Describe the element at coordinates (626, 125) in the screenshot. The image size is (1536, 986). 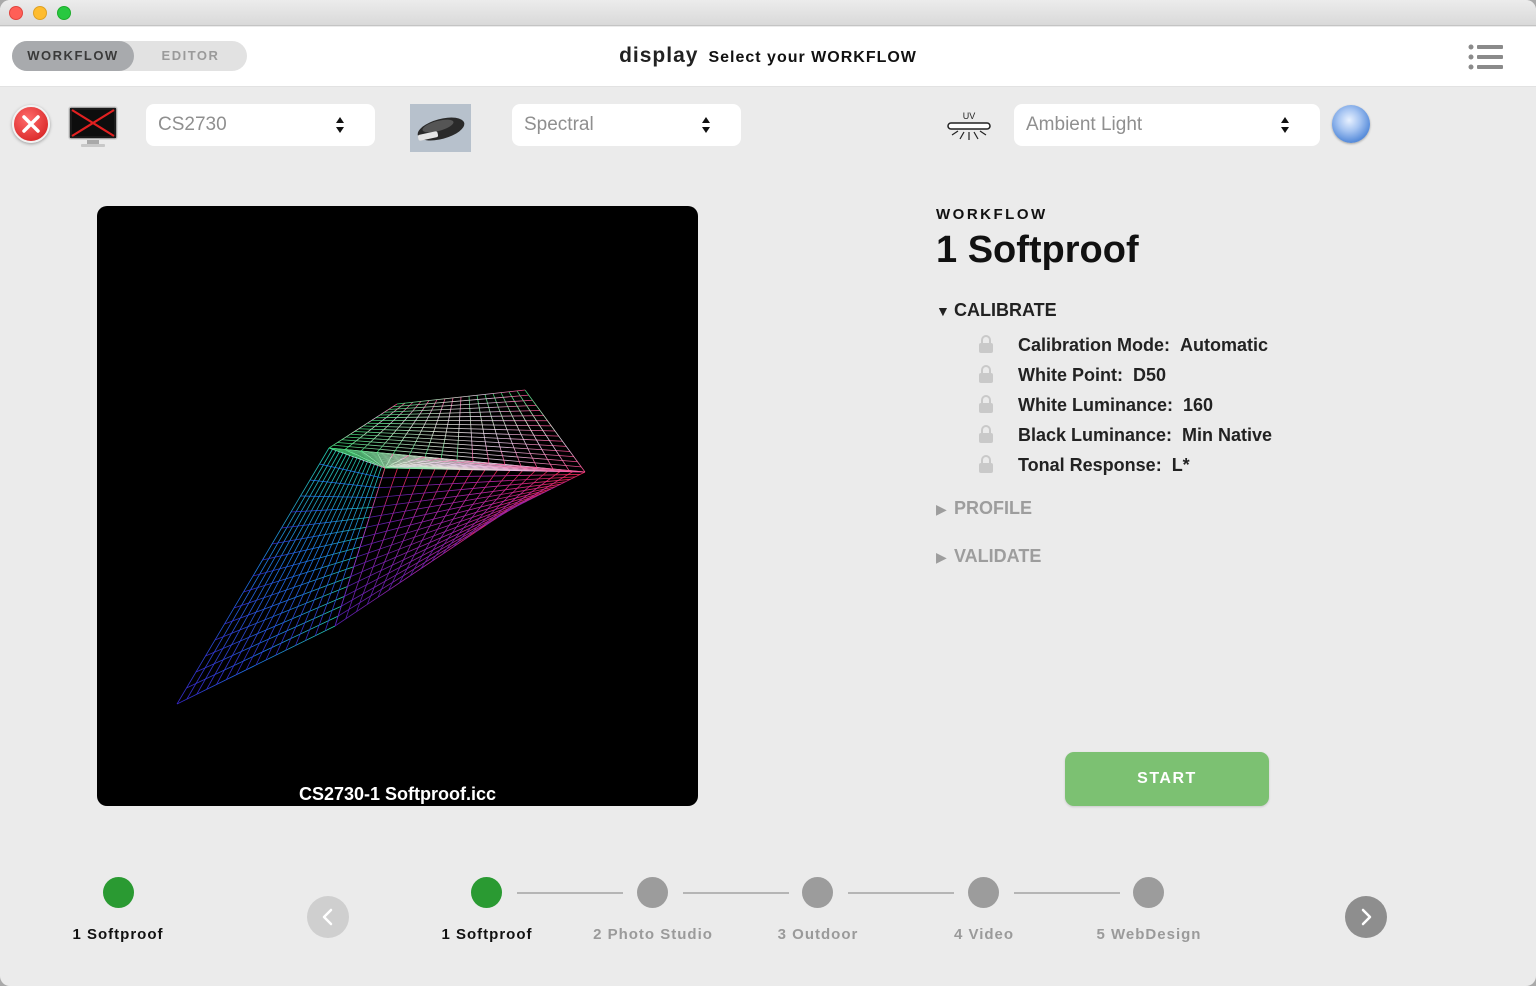
I see `mode-select: Spectral` at that location.